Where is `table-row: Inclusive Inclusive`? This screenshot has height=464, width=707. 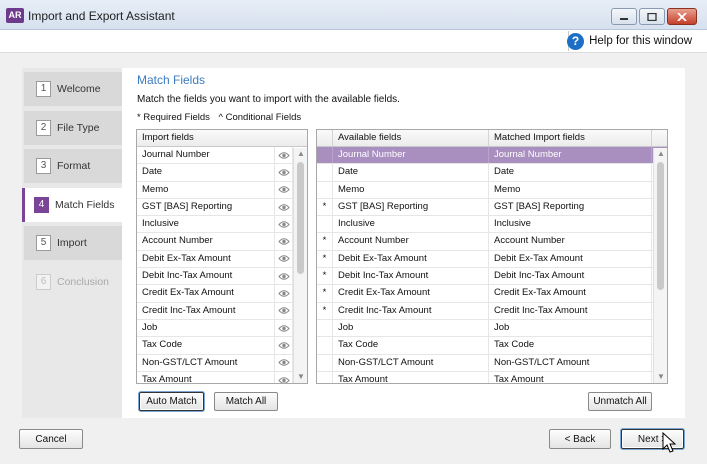
table-row: Inclusive Inclusive is located at coordinates (492, 225).